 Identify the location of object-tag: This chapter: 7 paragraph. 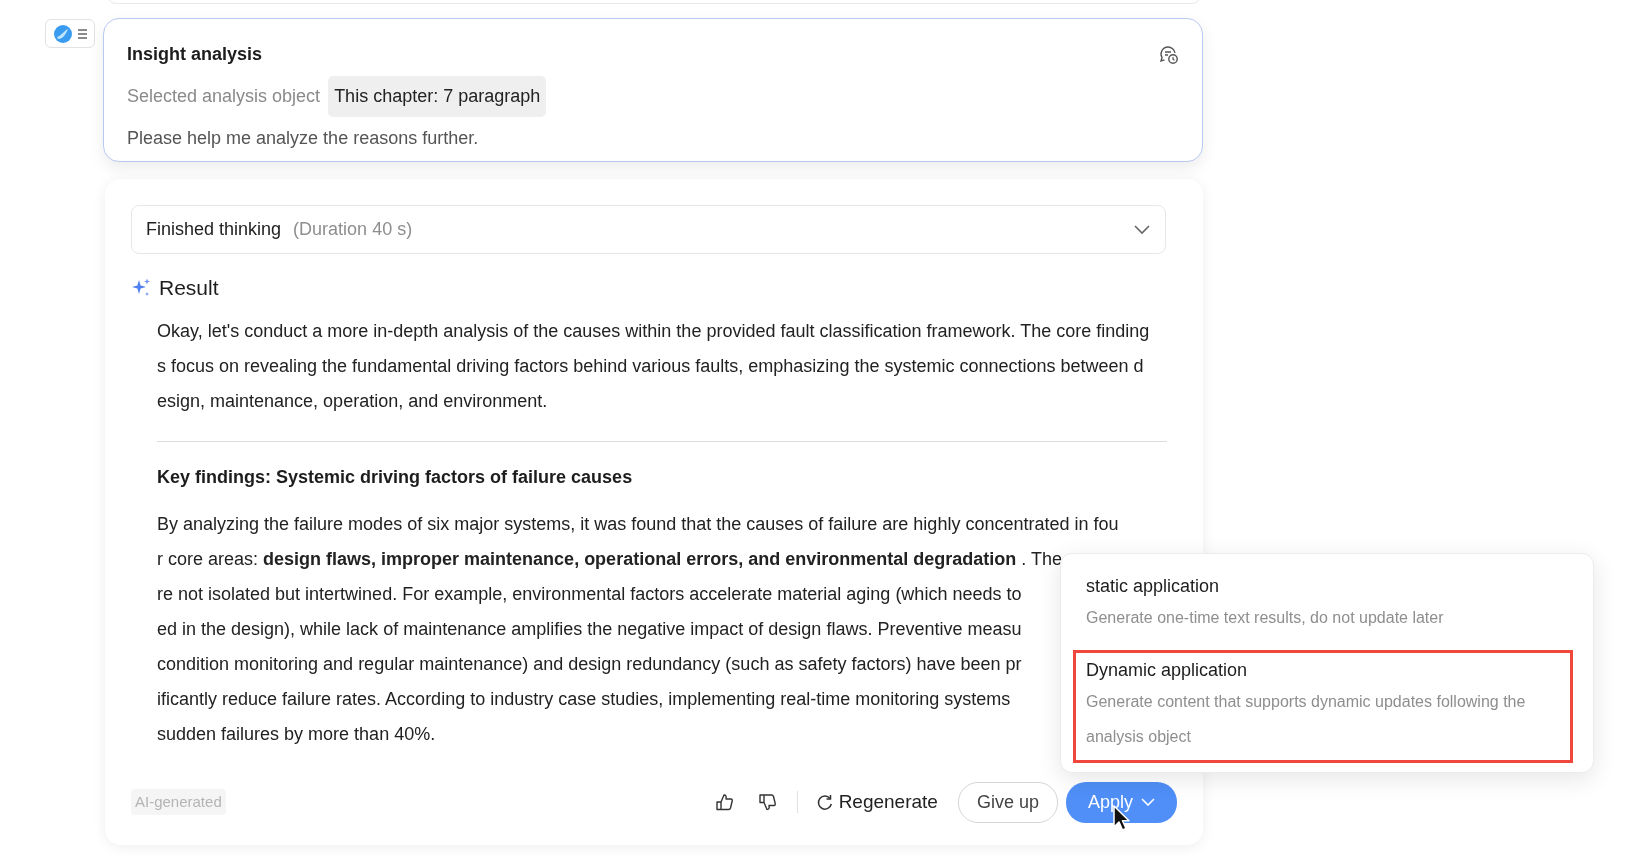
(437, 96).